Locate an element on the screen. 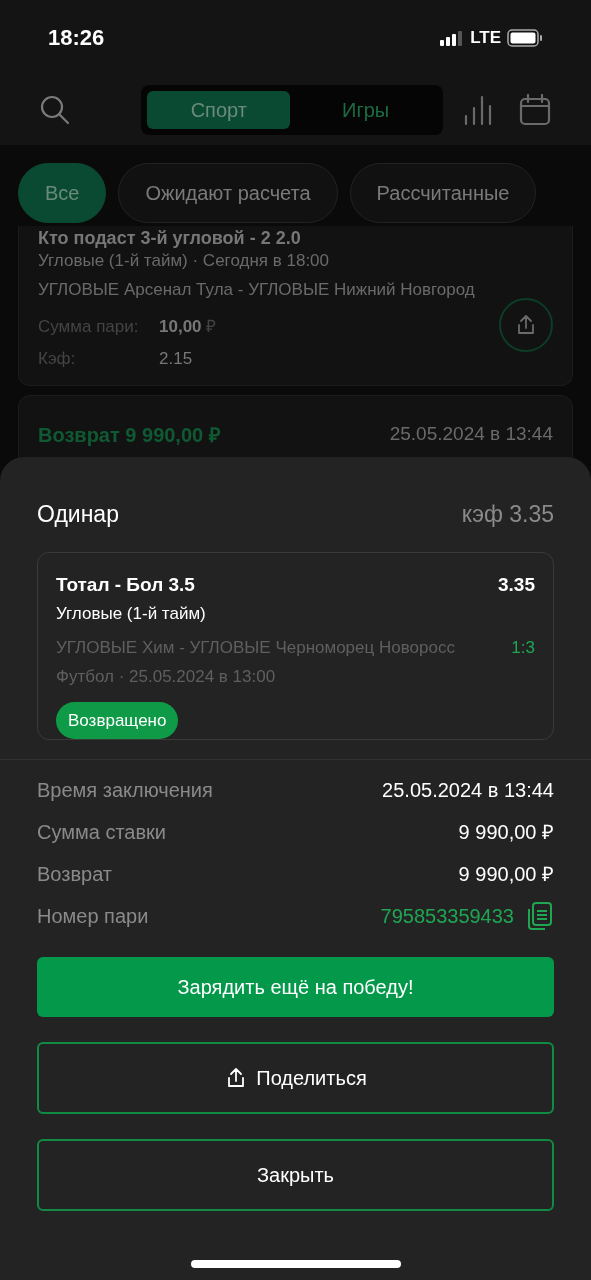 The width and height of the screenshot is (591, 1280). status-badge: Возвращено is located at coordinates (117, 720).